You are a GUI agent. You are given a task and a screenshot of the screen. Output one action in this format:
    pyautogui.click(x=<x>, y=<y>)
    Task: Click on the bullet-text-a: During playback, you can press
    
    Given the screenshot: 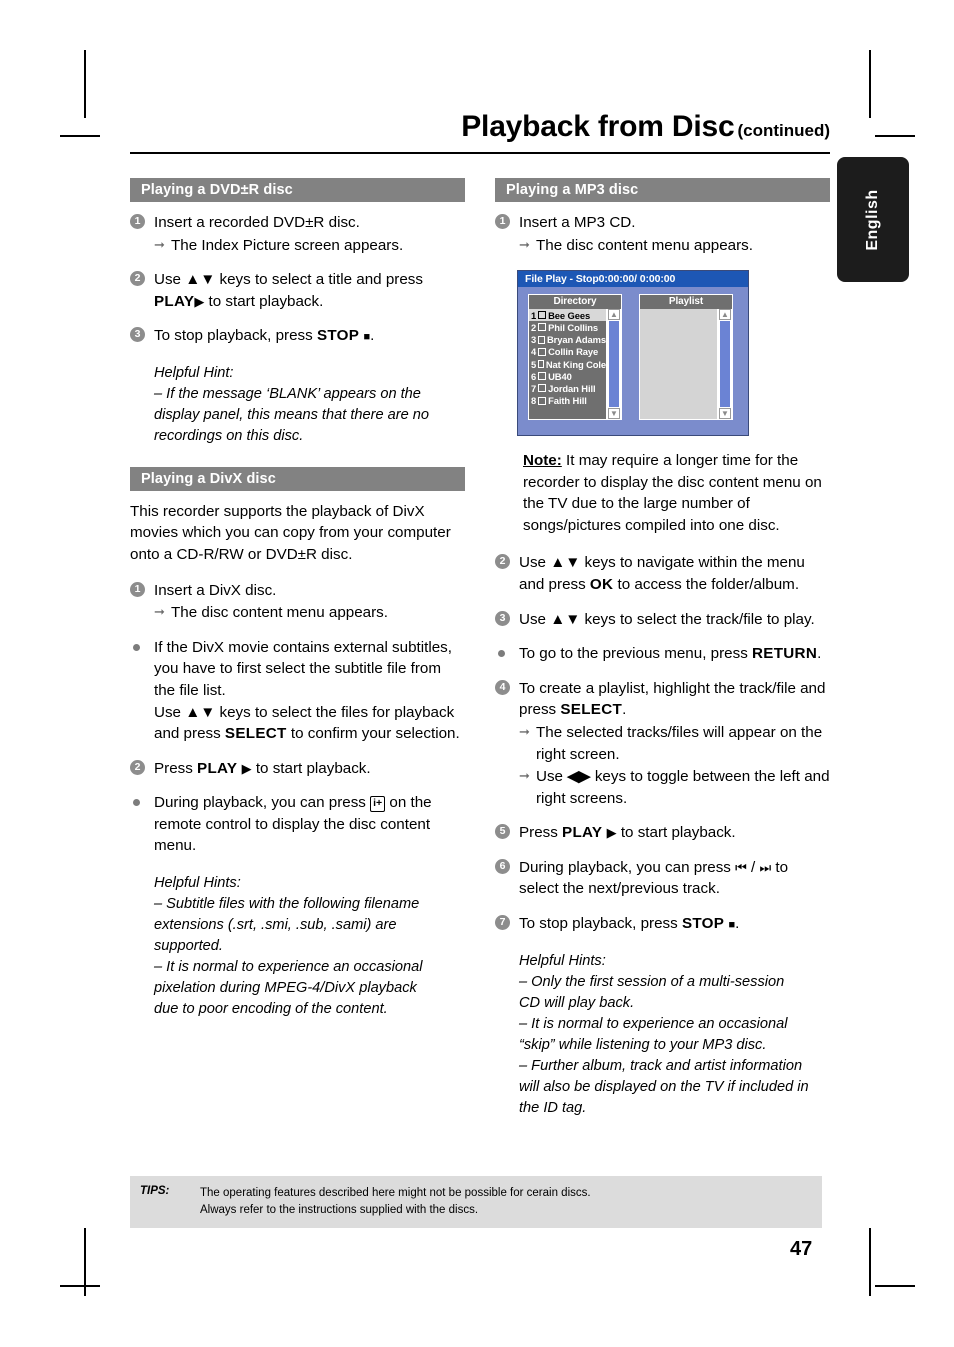 What is the action you would take?
    pyautogui.click(x=262, y=803)
    